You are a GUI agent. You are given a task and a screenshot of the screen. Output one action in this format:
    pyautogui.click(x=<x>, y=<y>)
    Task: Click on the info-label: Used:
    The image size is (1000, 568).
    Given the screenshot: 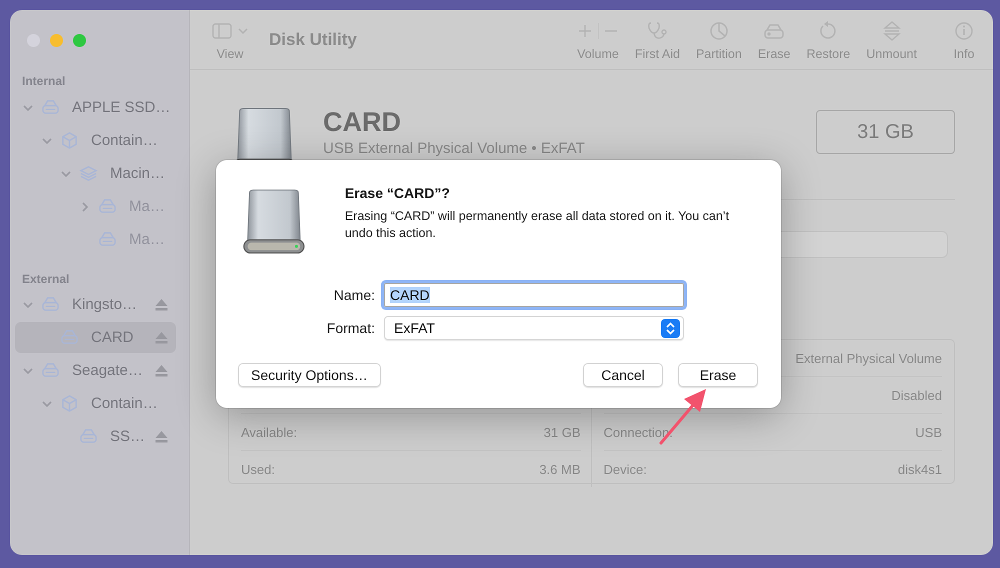 What is the action you would take?
    pyautogui.click(x=258, y=469)
    